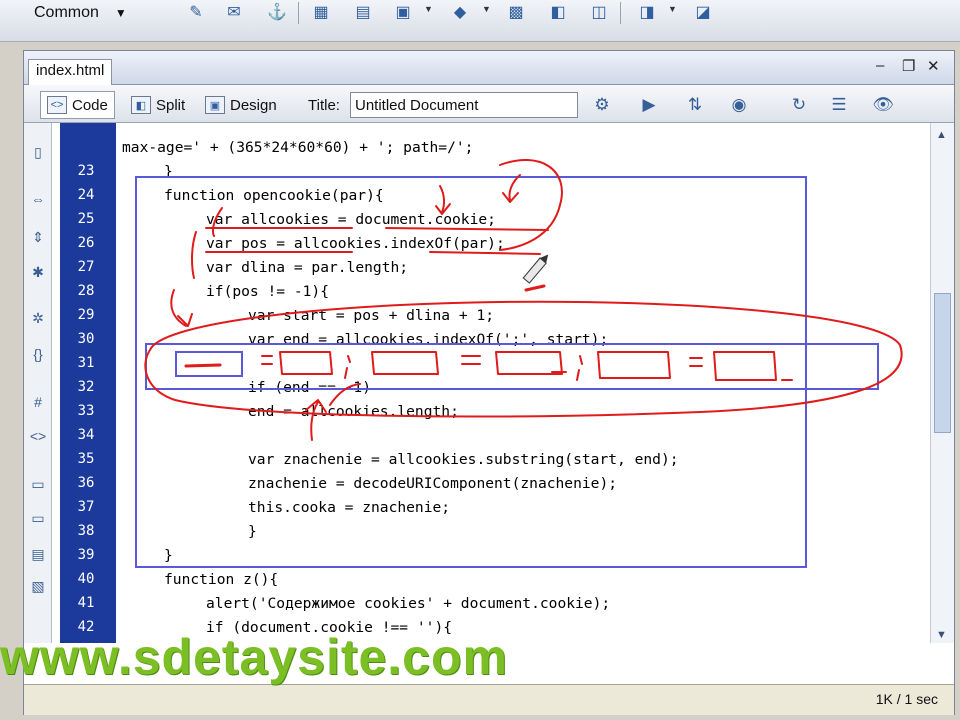  Describe the element at coordinates (86, 411) in the screenshot. I see `line-number: 33` at that location.